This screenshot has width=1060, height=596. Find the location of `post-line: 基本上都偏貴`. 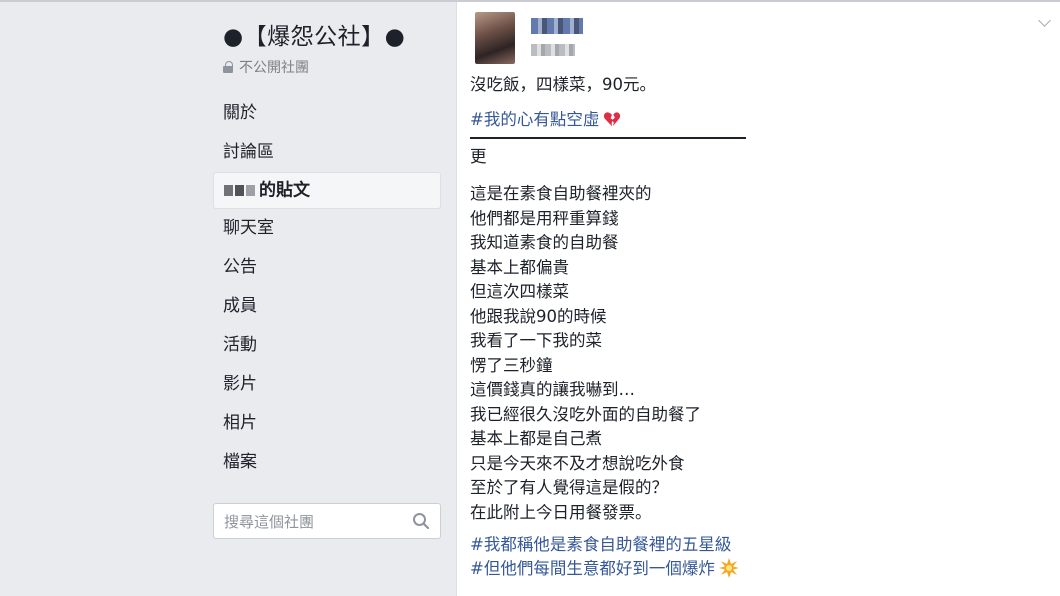

post-line: 基本上都偏貴 is located at coordinates (519, 267).